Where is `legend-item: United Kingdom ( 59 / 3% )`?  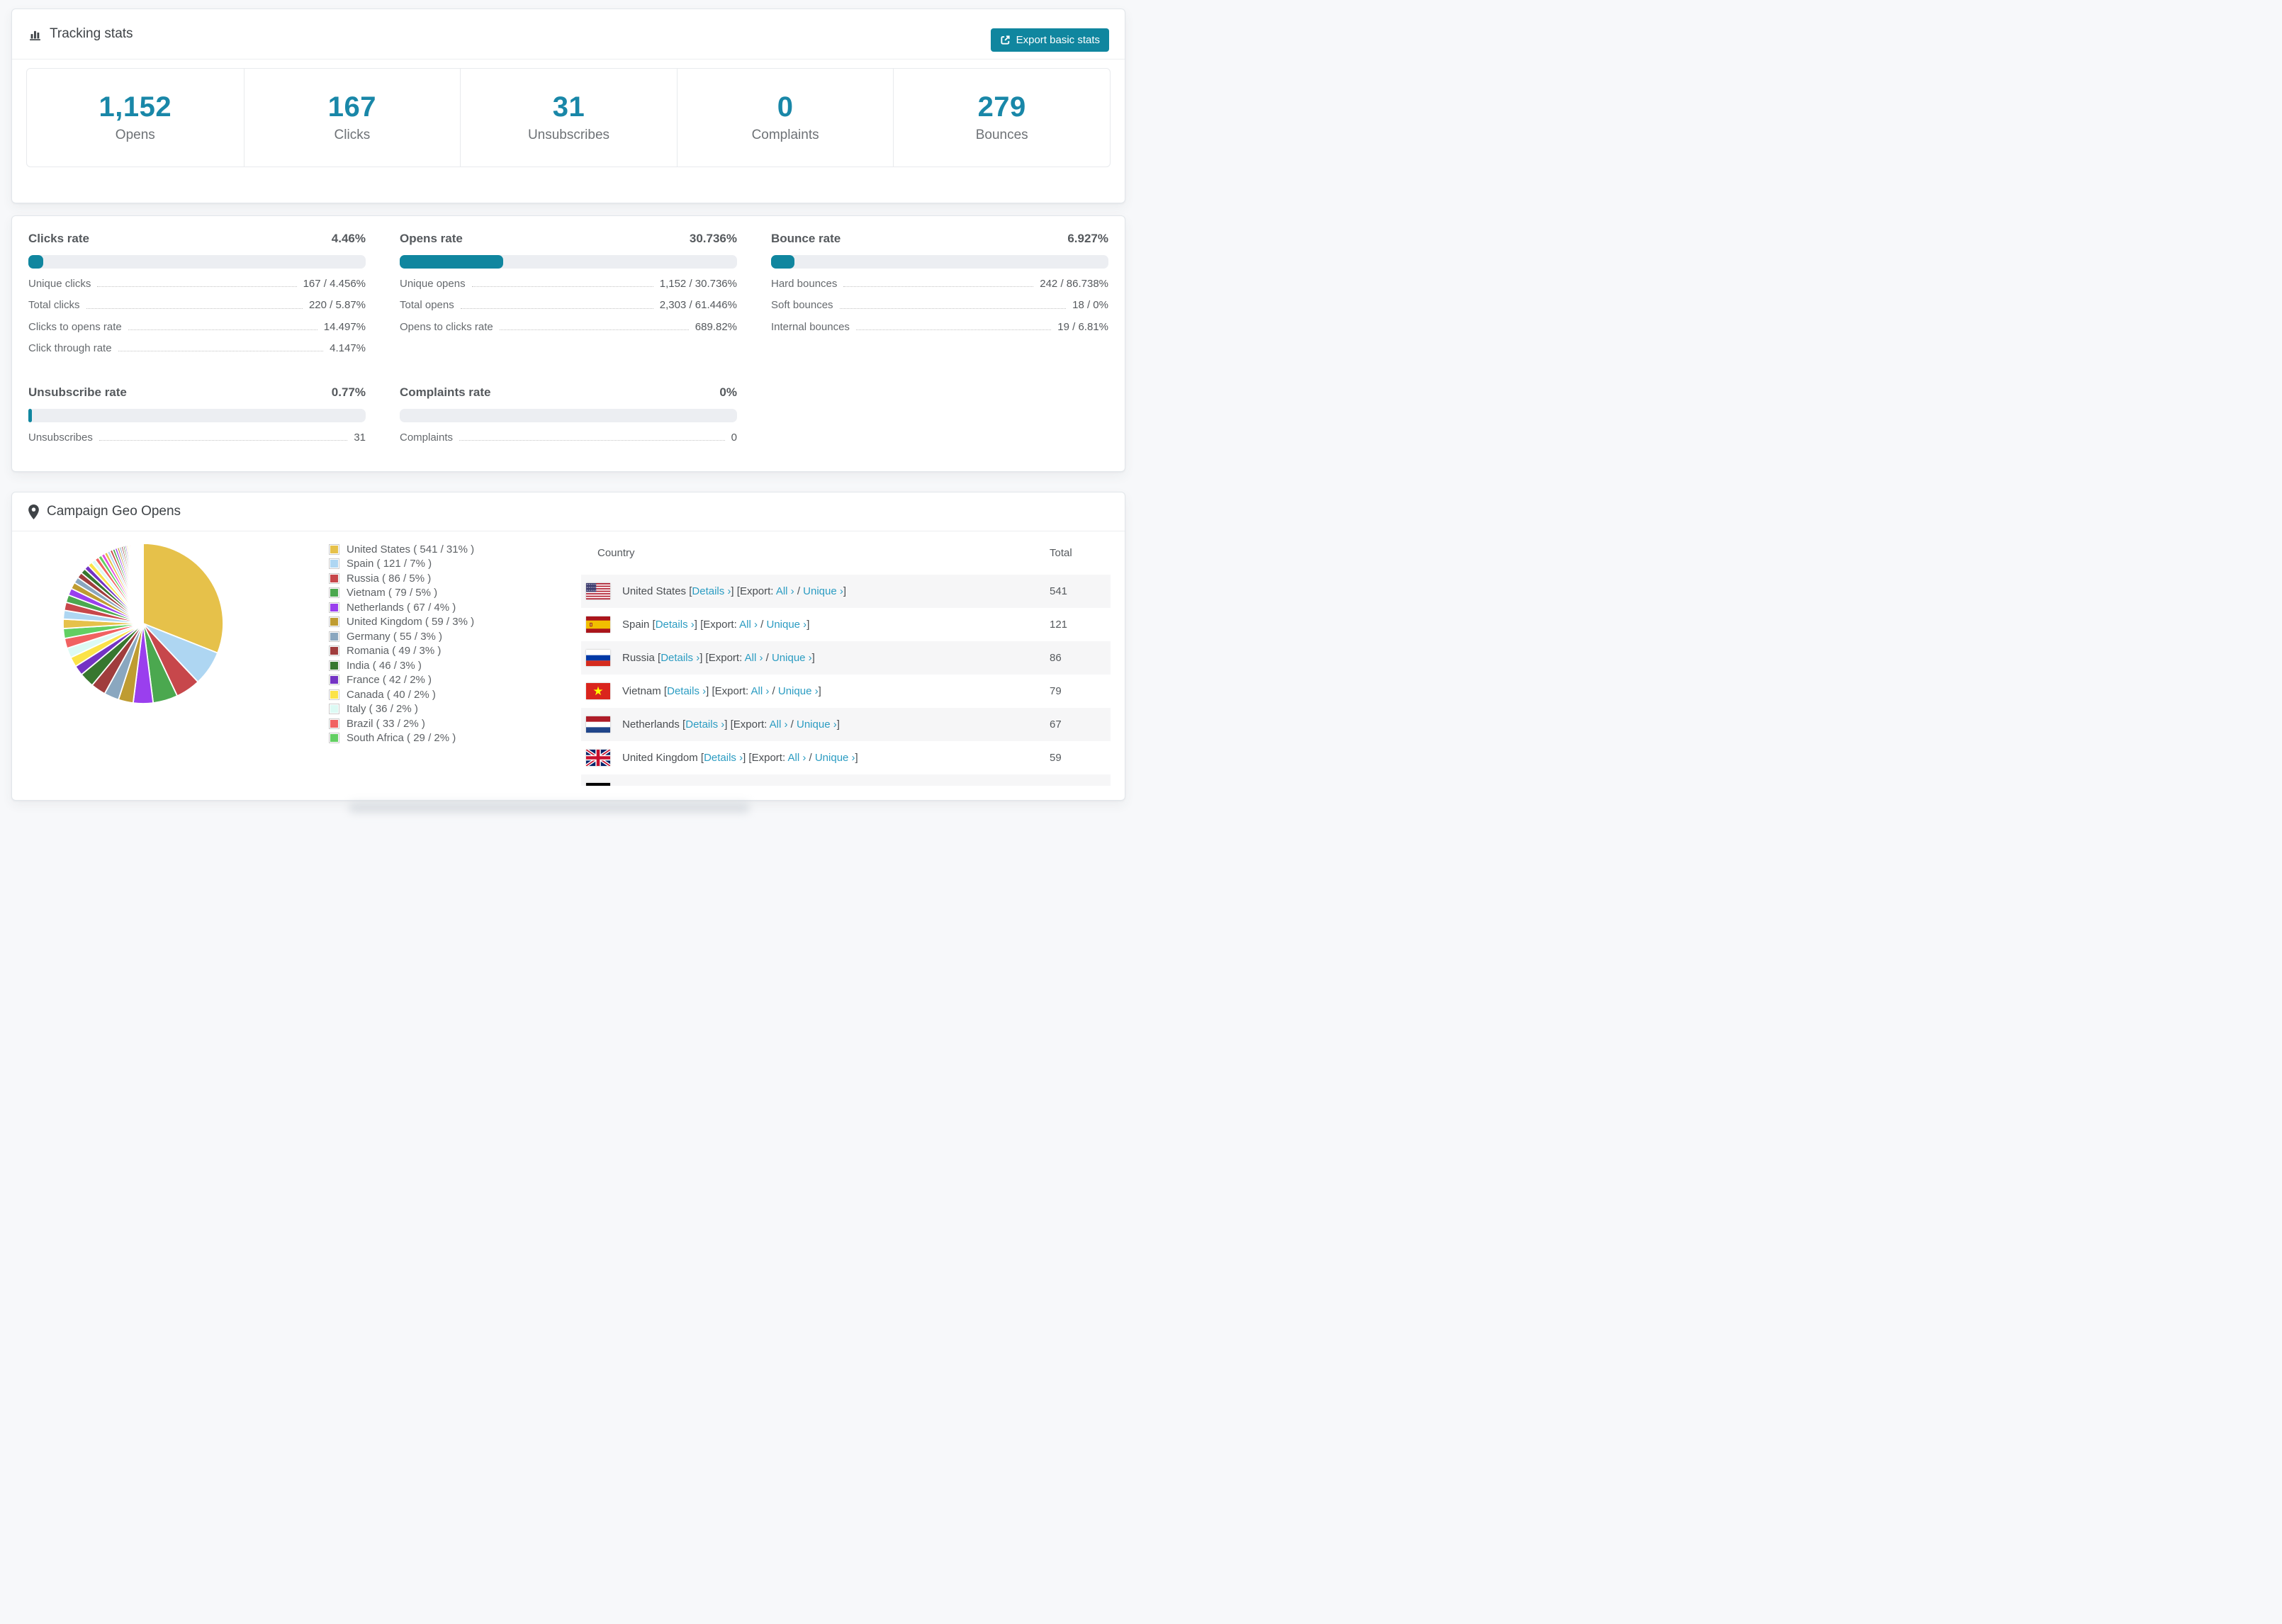 legend-item: United Kingdom ( 59 / 3% ) is located at coordinates (402, 622).